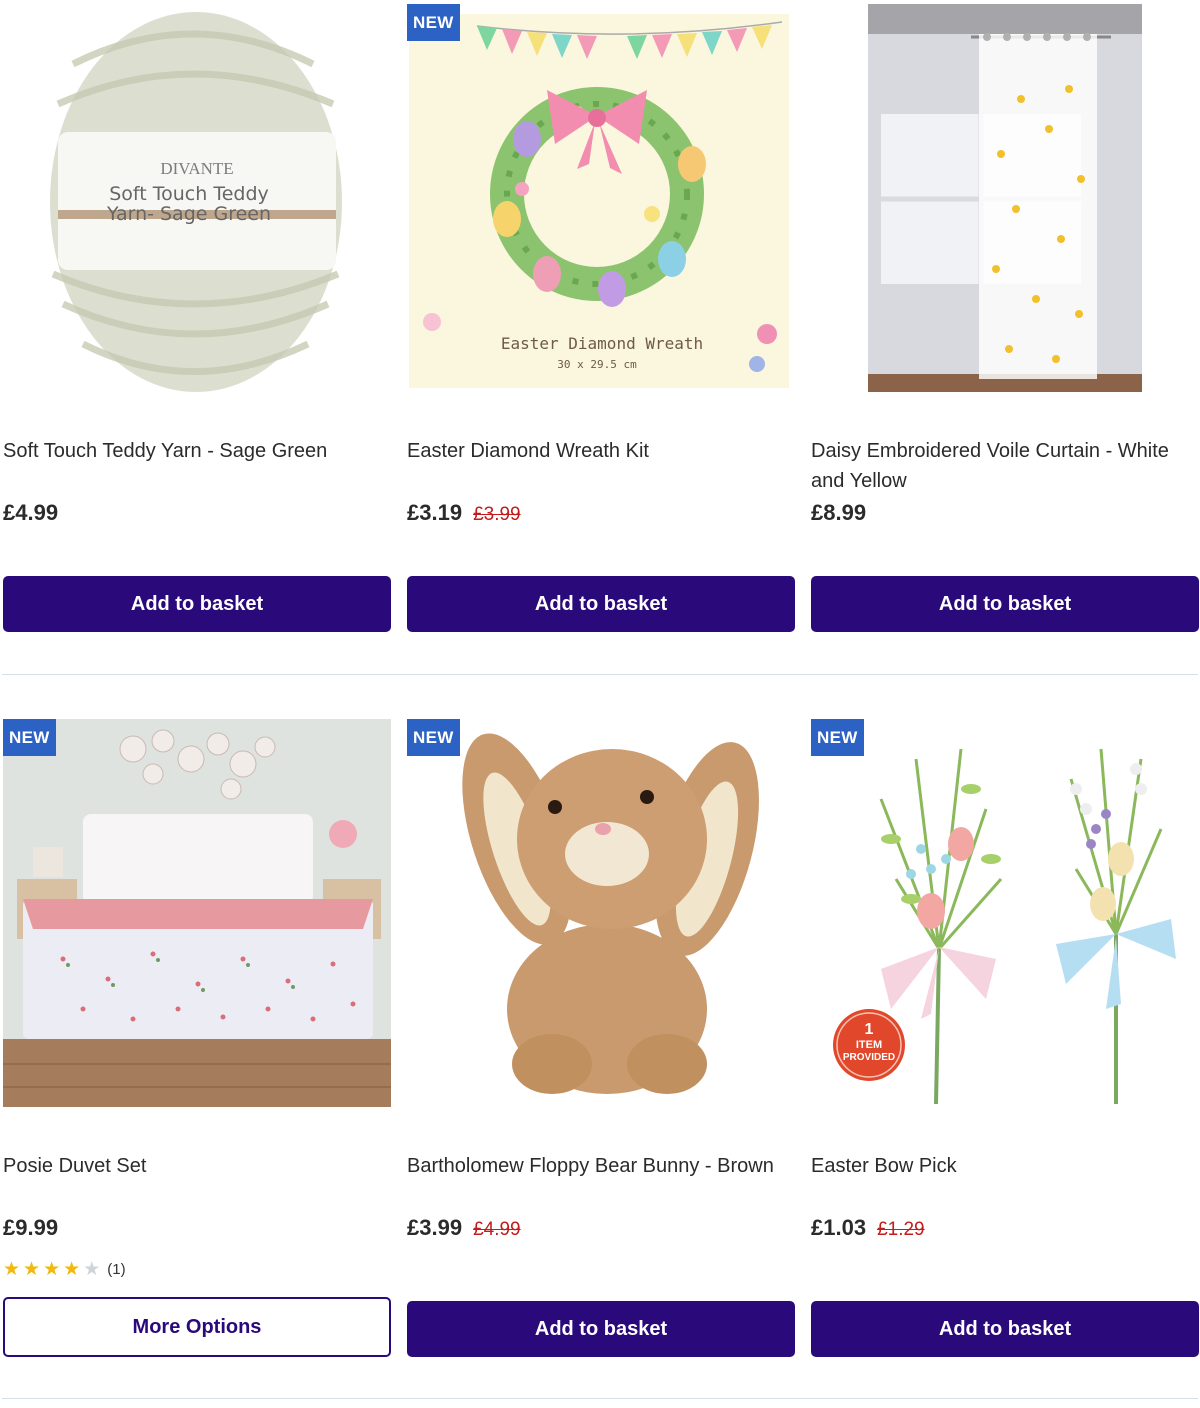 The width and height of the screenshot is (1200, 1408). I want to click on star-empty-icon: ★, so click(92, 1269).